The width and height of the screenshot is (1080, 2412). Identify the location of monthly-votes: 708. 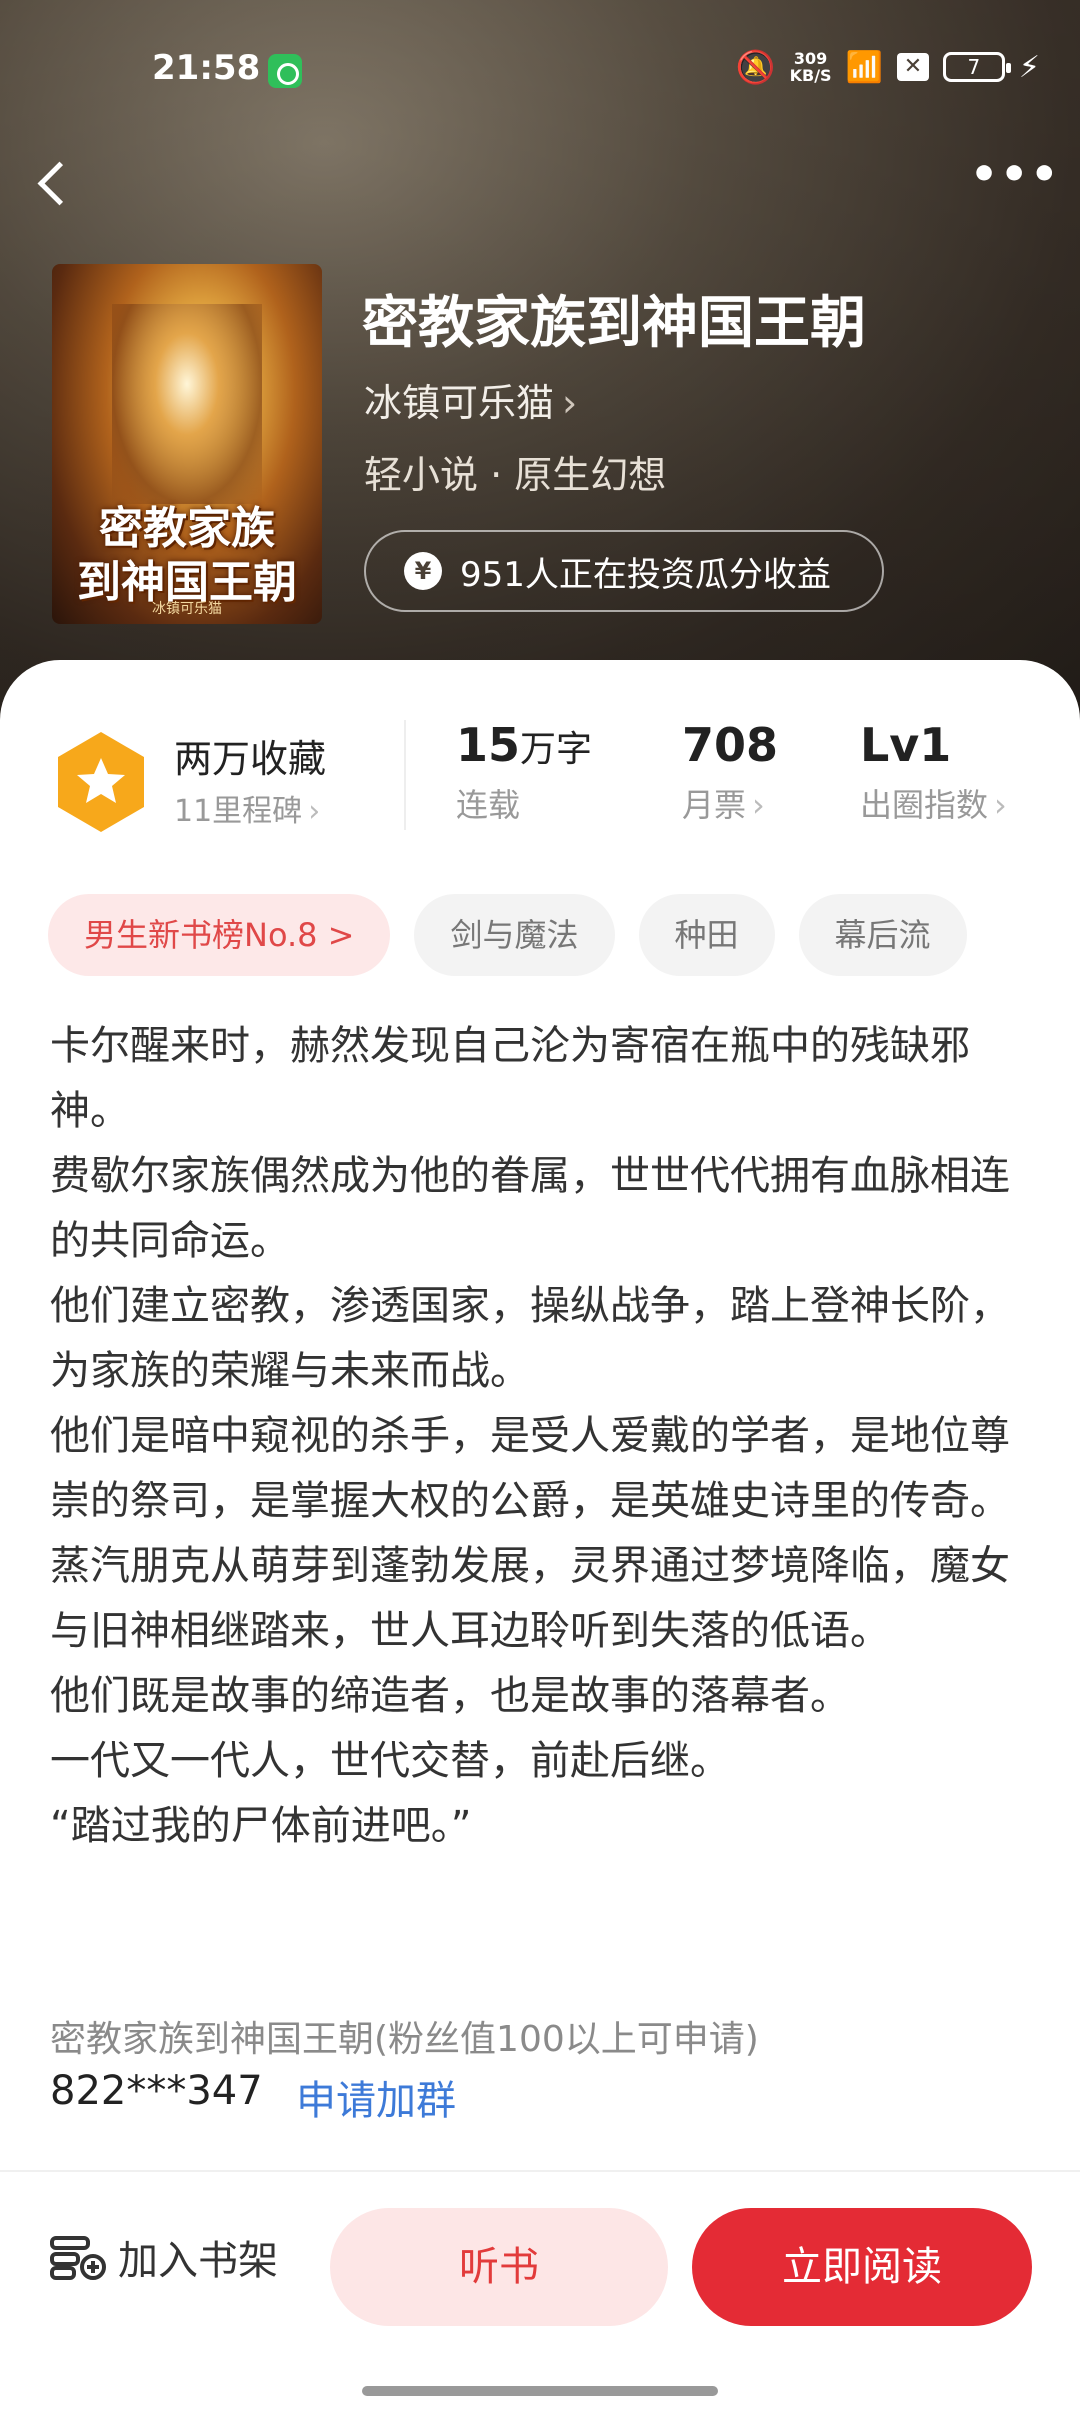
(730, 745).